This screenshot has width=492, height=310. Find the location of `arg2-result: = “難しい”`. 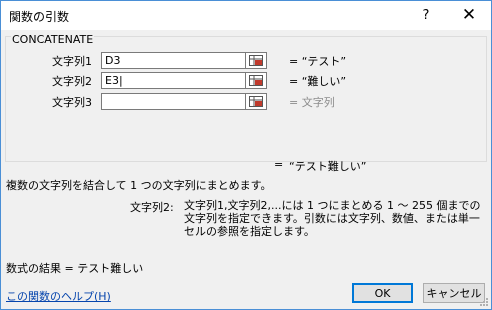

arg2-result: = “難しい” is located at coordinates (318, 81).